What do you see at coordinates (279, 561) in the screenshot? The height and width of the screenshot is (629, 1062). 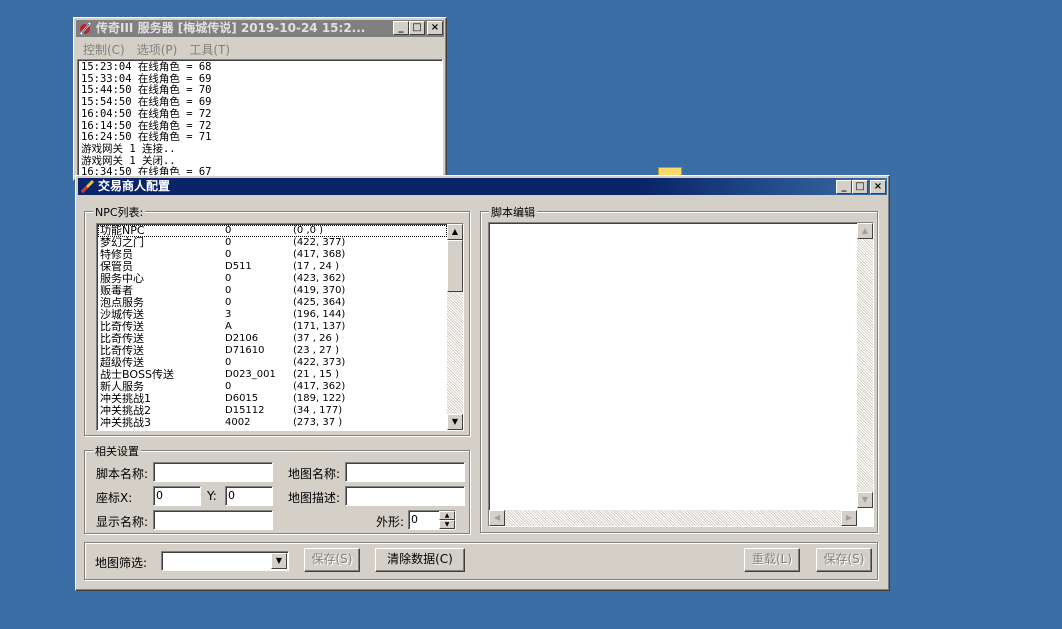 I see `chevron-down-icon: ▼` at bounding box center [279, 561].